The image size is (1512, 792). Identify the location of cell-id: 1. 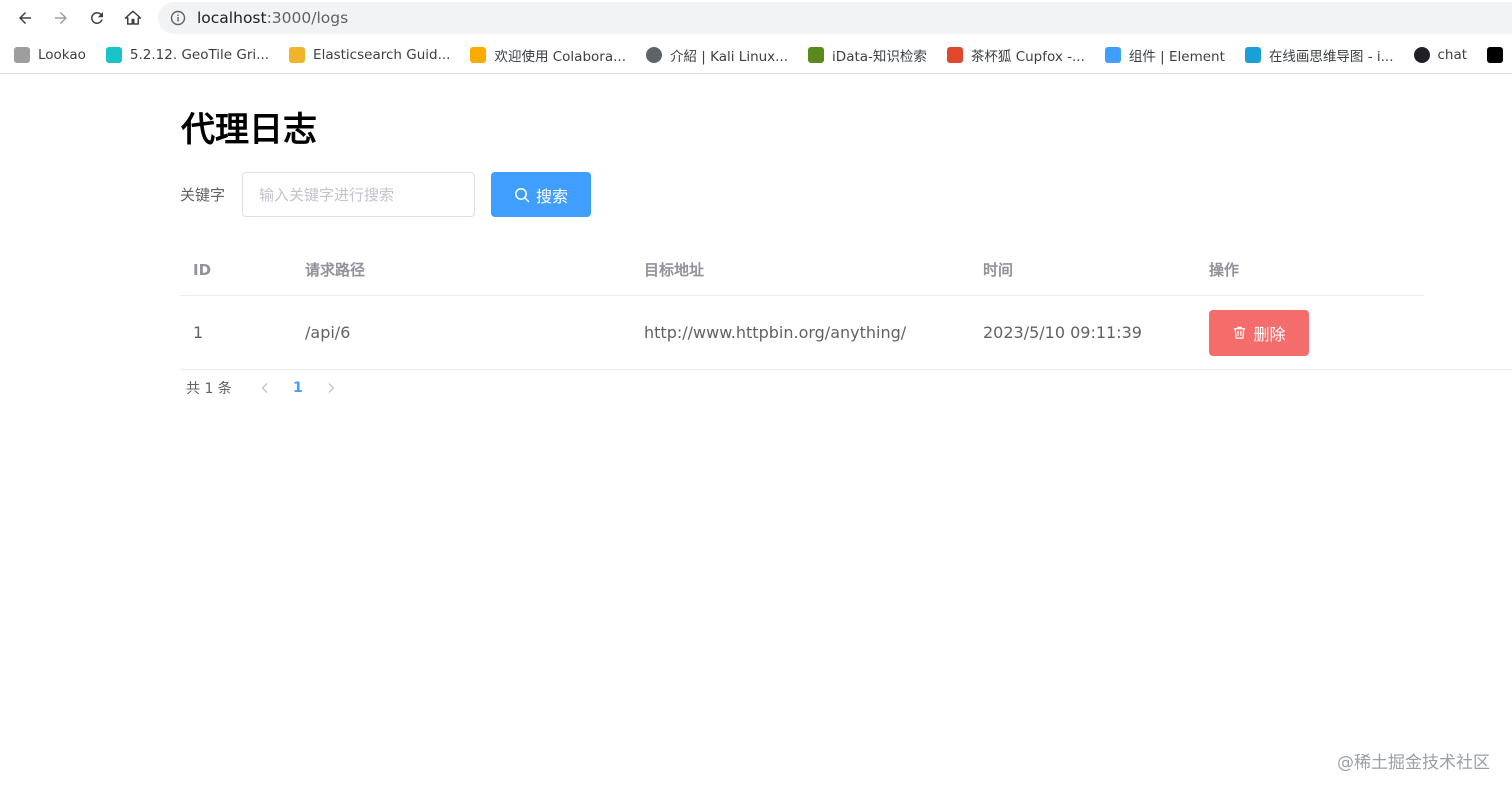
(198, 332).